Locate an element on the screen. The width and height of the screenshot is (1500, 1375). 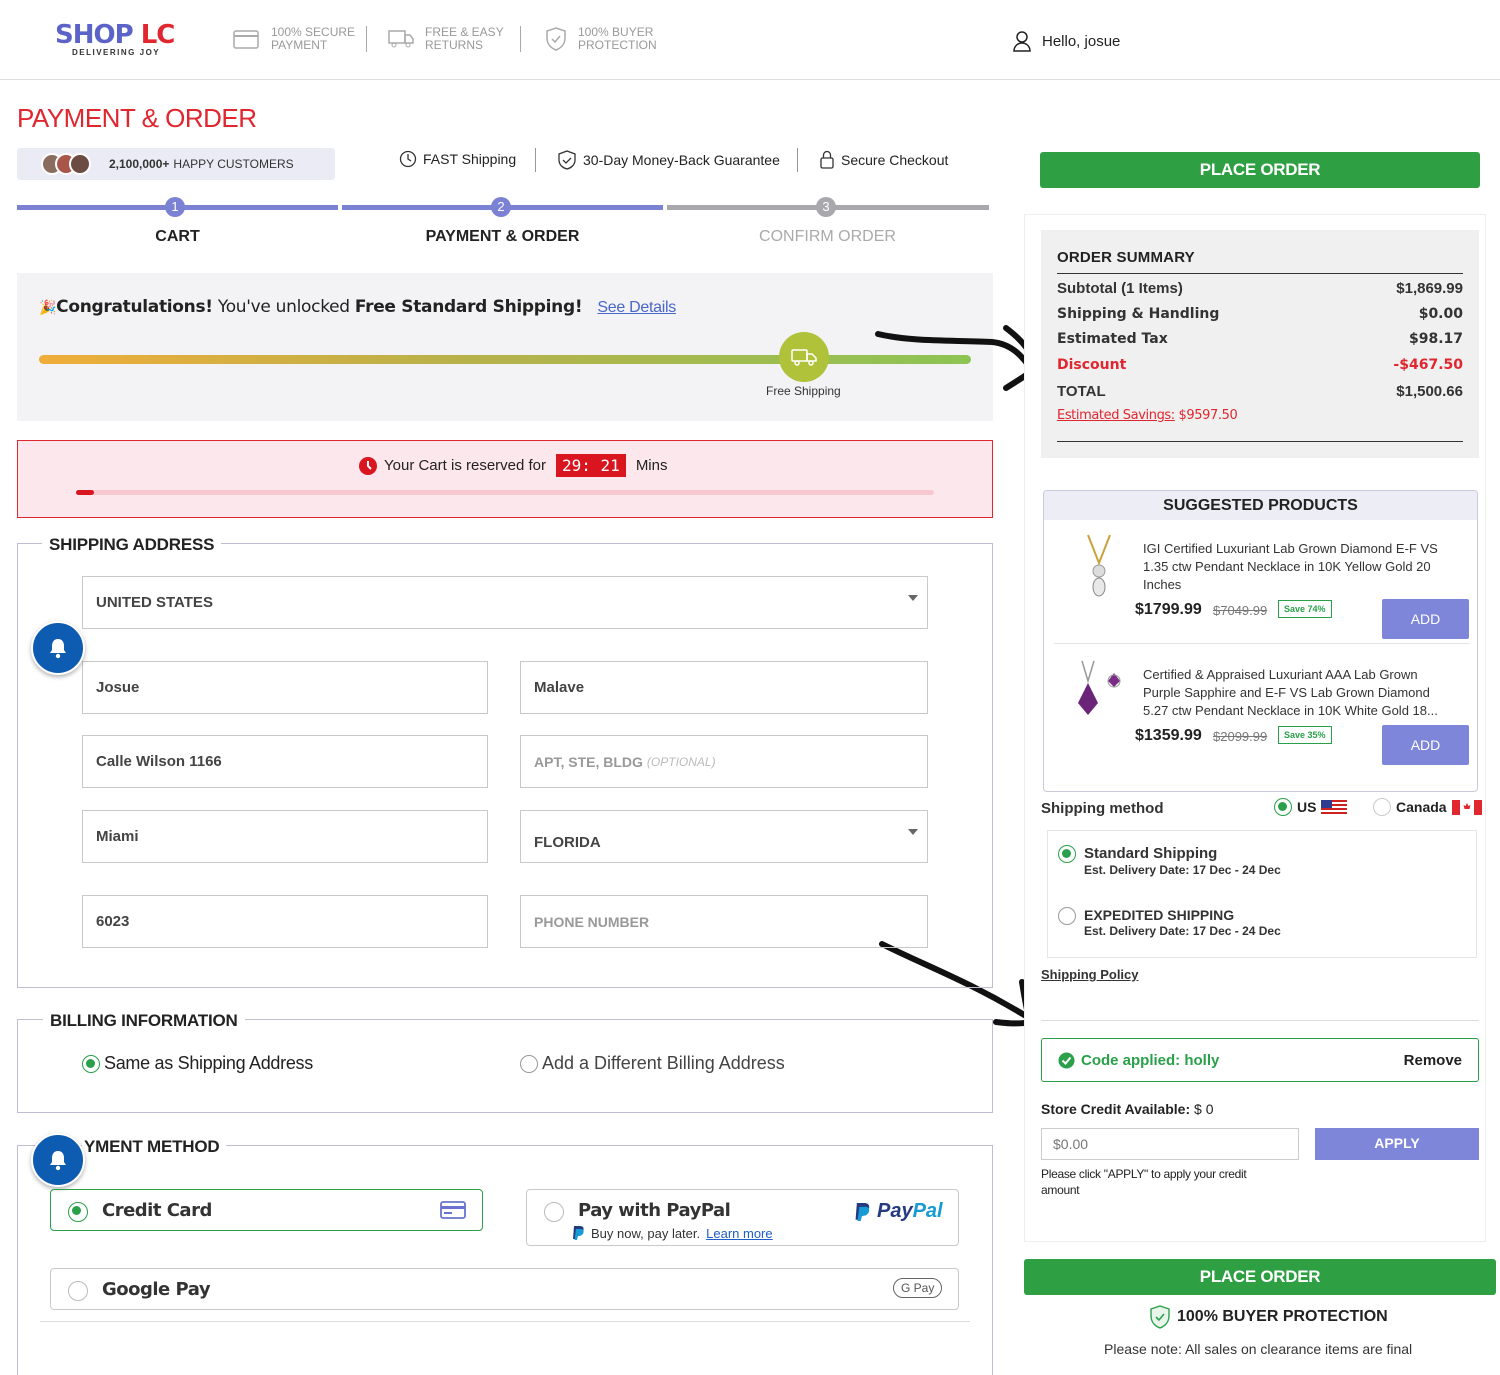
step-2-dot: 2 is located at coordinates (501, 207).